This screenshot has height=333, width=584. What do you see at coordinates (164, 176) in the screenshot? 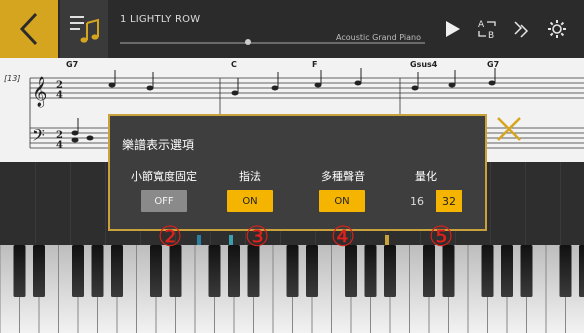
I see `fixed-measure-width-label: 小節寬度固定` at bounding box center [164, 176].